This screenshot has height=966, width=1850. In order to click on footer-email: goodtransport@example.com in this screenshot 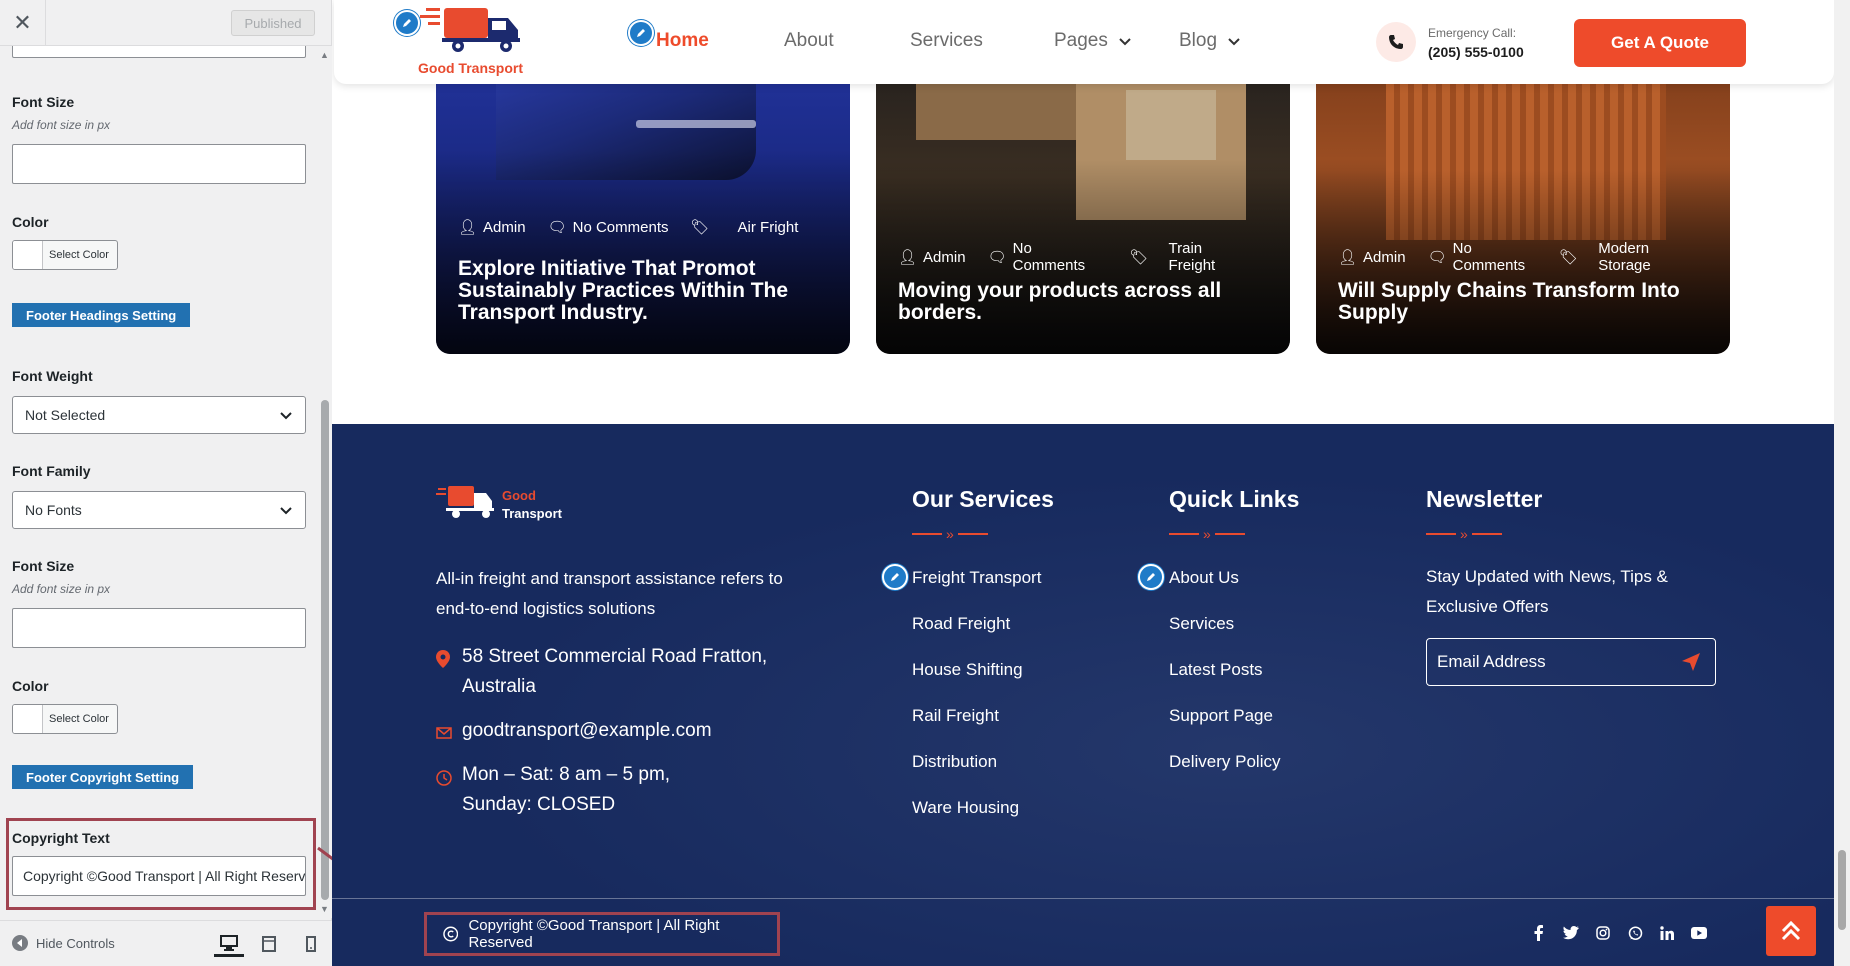, I will do `click(587, 731)`.